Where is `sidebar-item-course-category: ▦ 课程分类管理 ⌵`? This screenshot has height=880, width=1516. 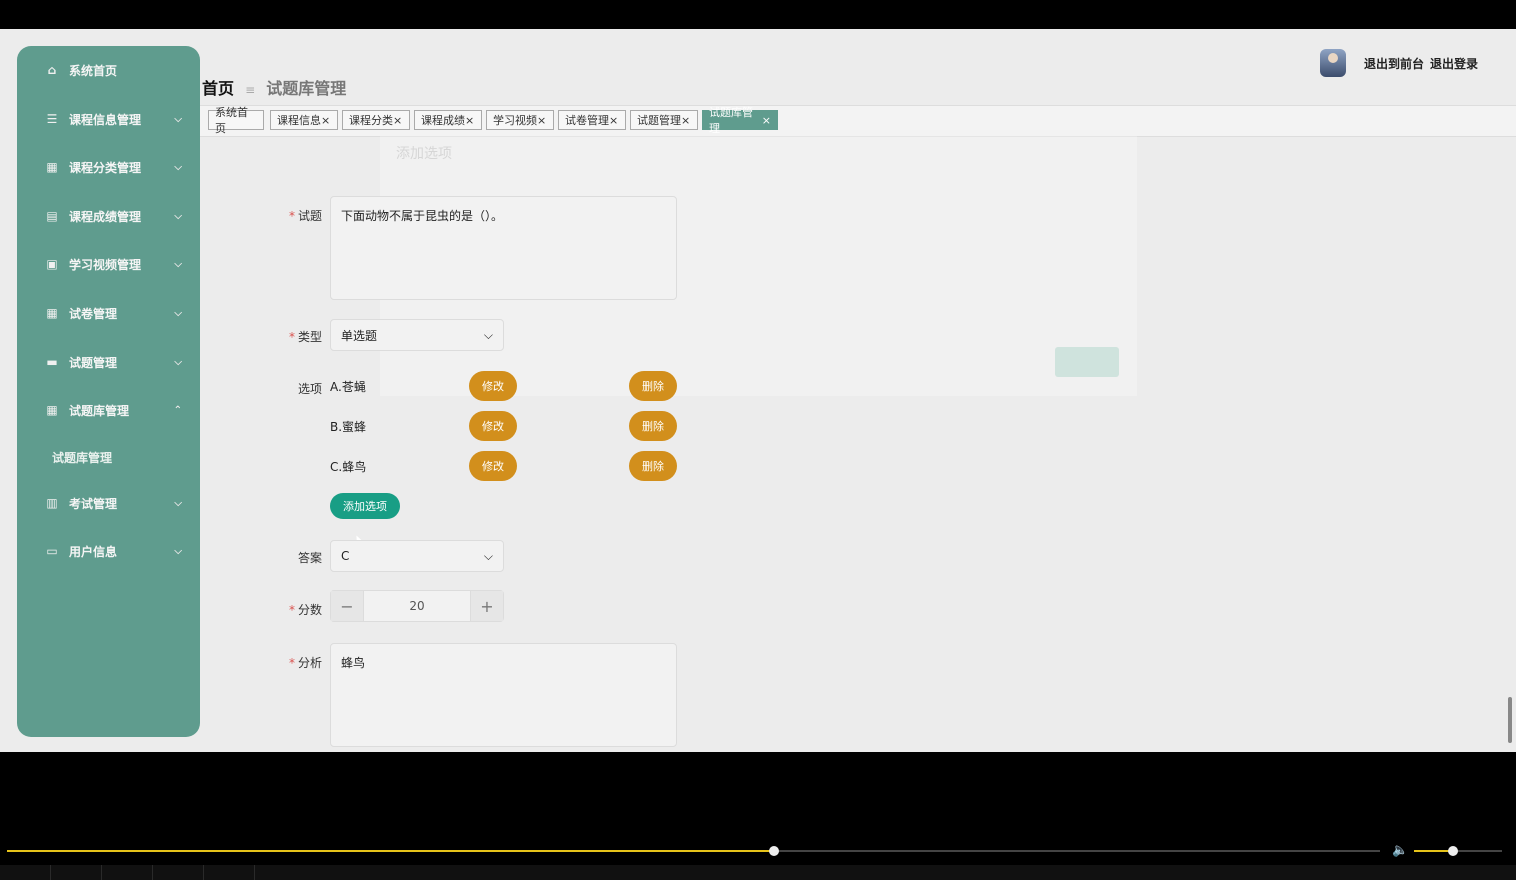
sidebar-item-course-category: ▦ 课程分类管理 ⌵ is located at coordinates (108, 167).